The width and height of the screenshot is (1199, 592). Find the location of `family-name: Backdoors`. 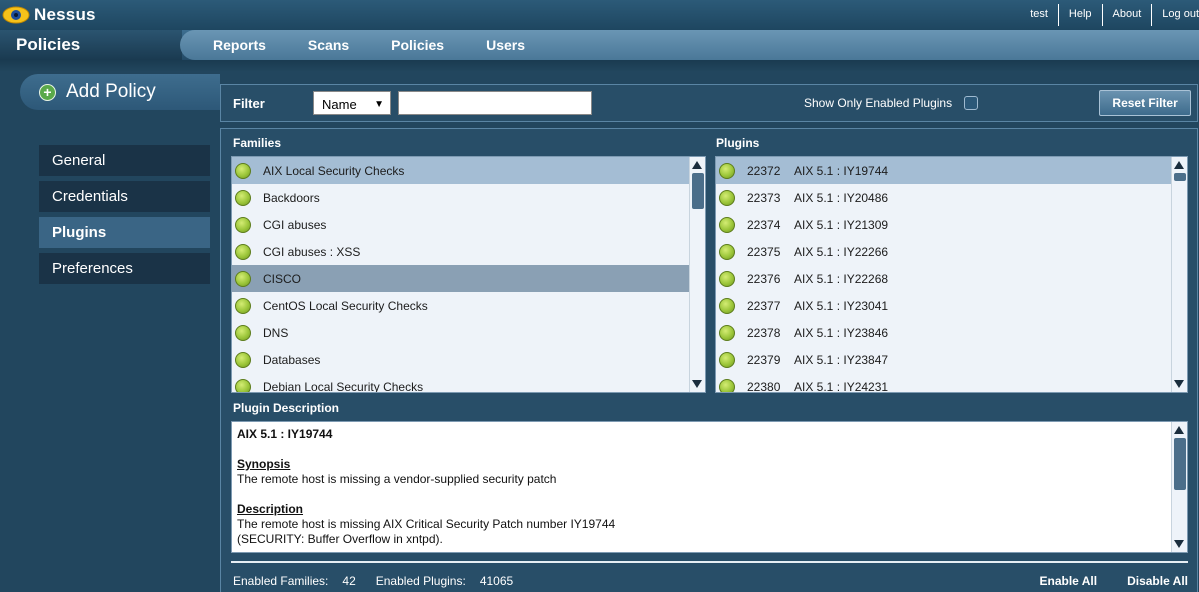

family-name: Backdoors is located at coordinates (291, 197).